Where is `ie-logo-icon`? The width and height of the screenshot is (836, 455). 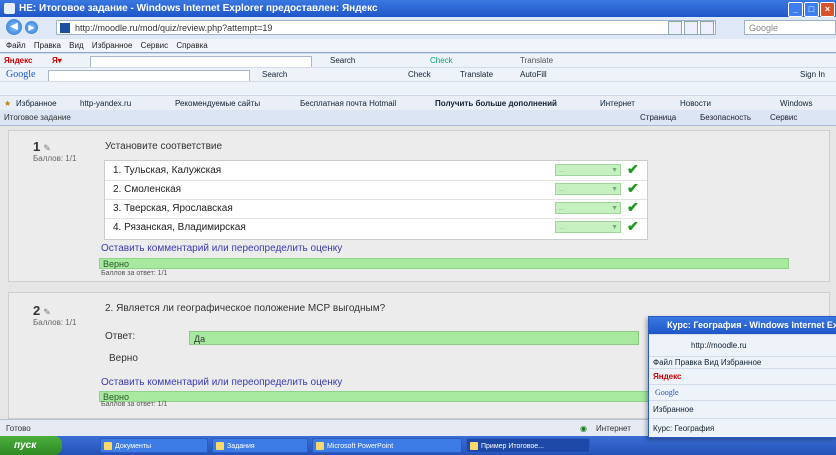
ie-logo-icon is located at coordinates (9, 8).